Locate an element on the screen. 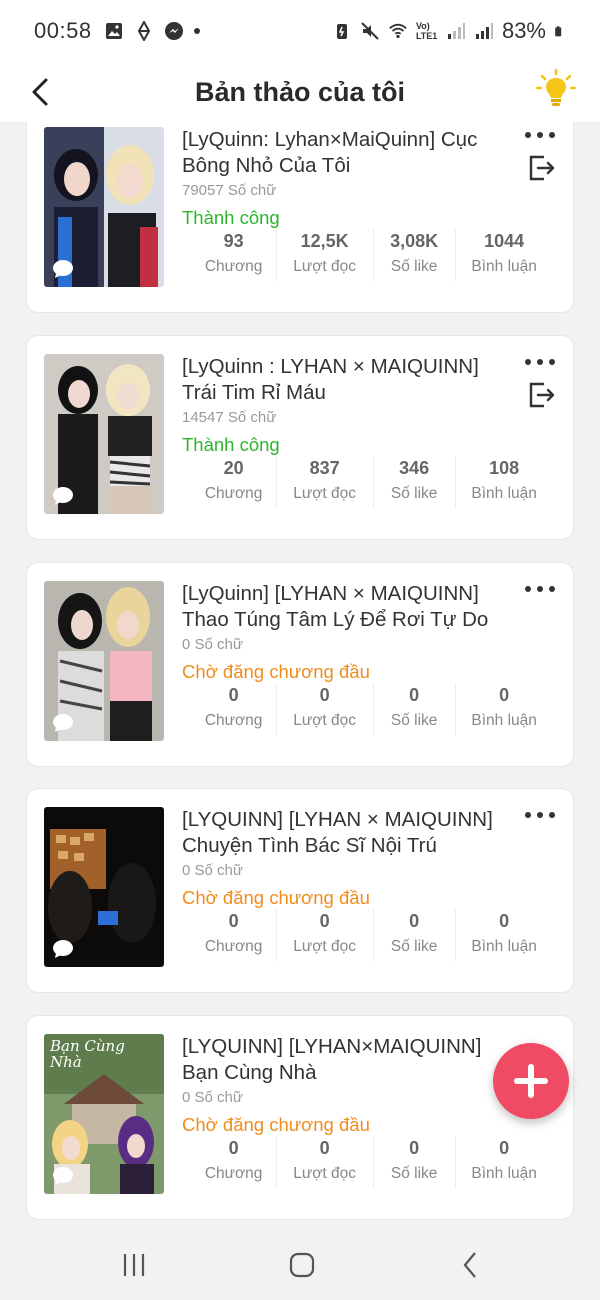  plus-icon is located at coordinates (531, 1081).